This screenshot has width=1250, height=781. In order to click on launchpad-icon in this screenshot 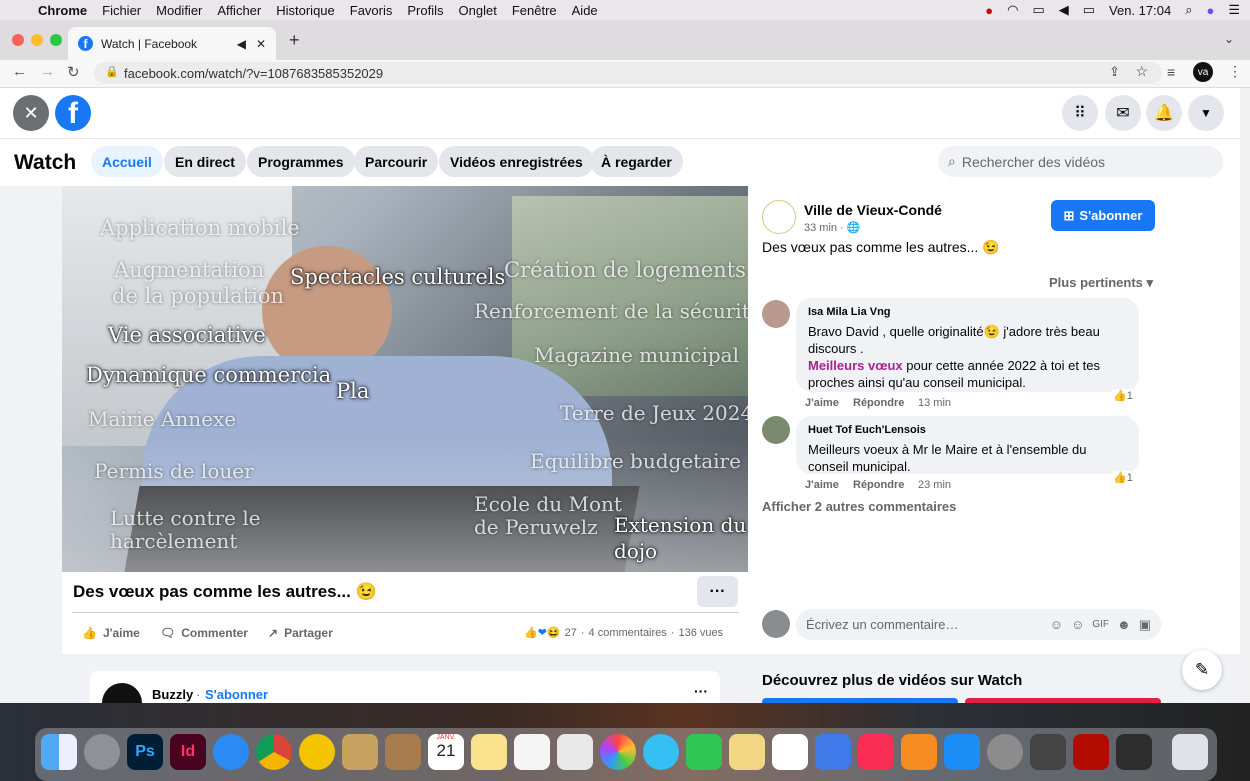, I will do `click(102, 752)`.